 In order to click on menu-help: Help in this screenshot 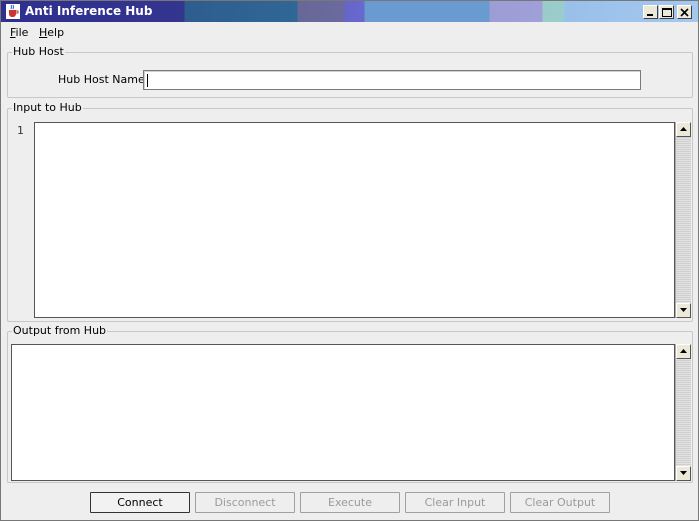, I will do `click(51, 32)`.